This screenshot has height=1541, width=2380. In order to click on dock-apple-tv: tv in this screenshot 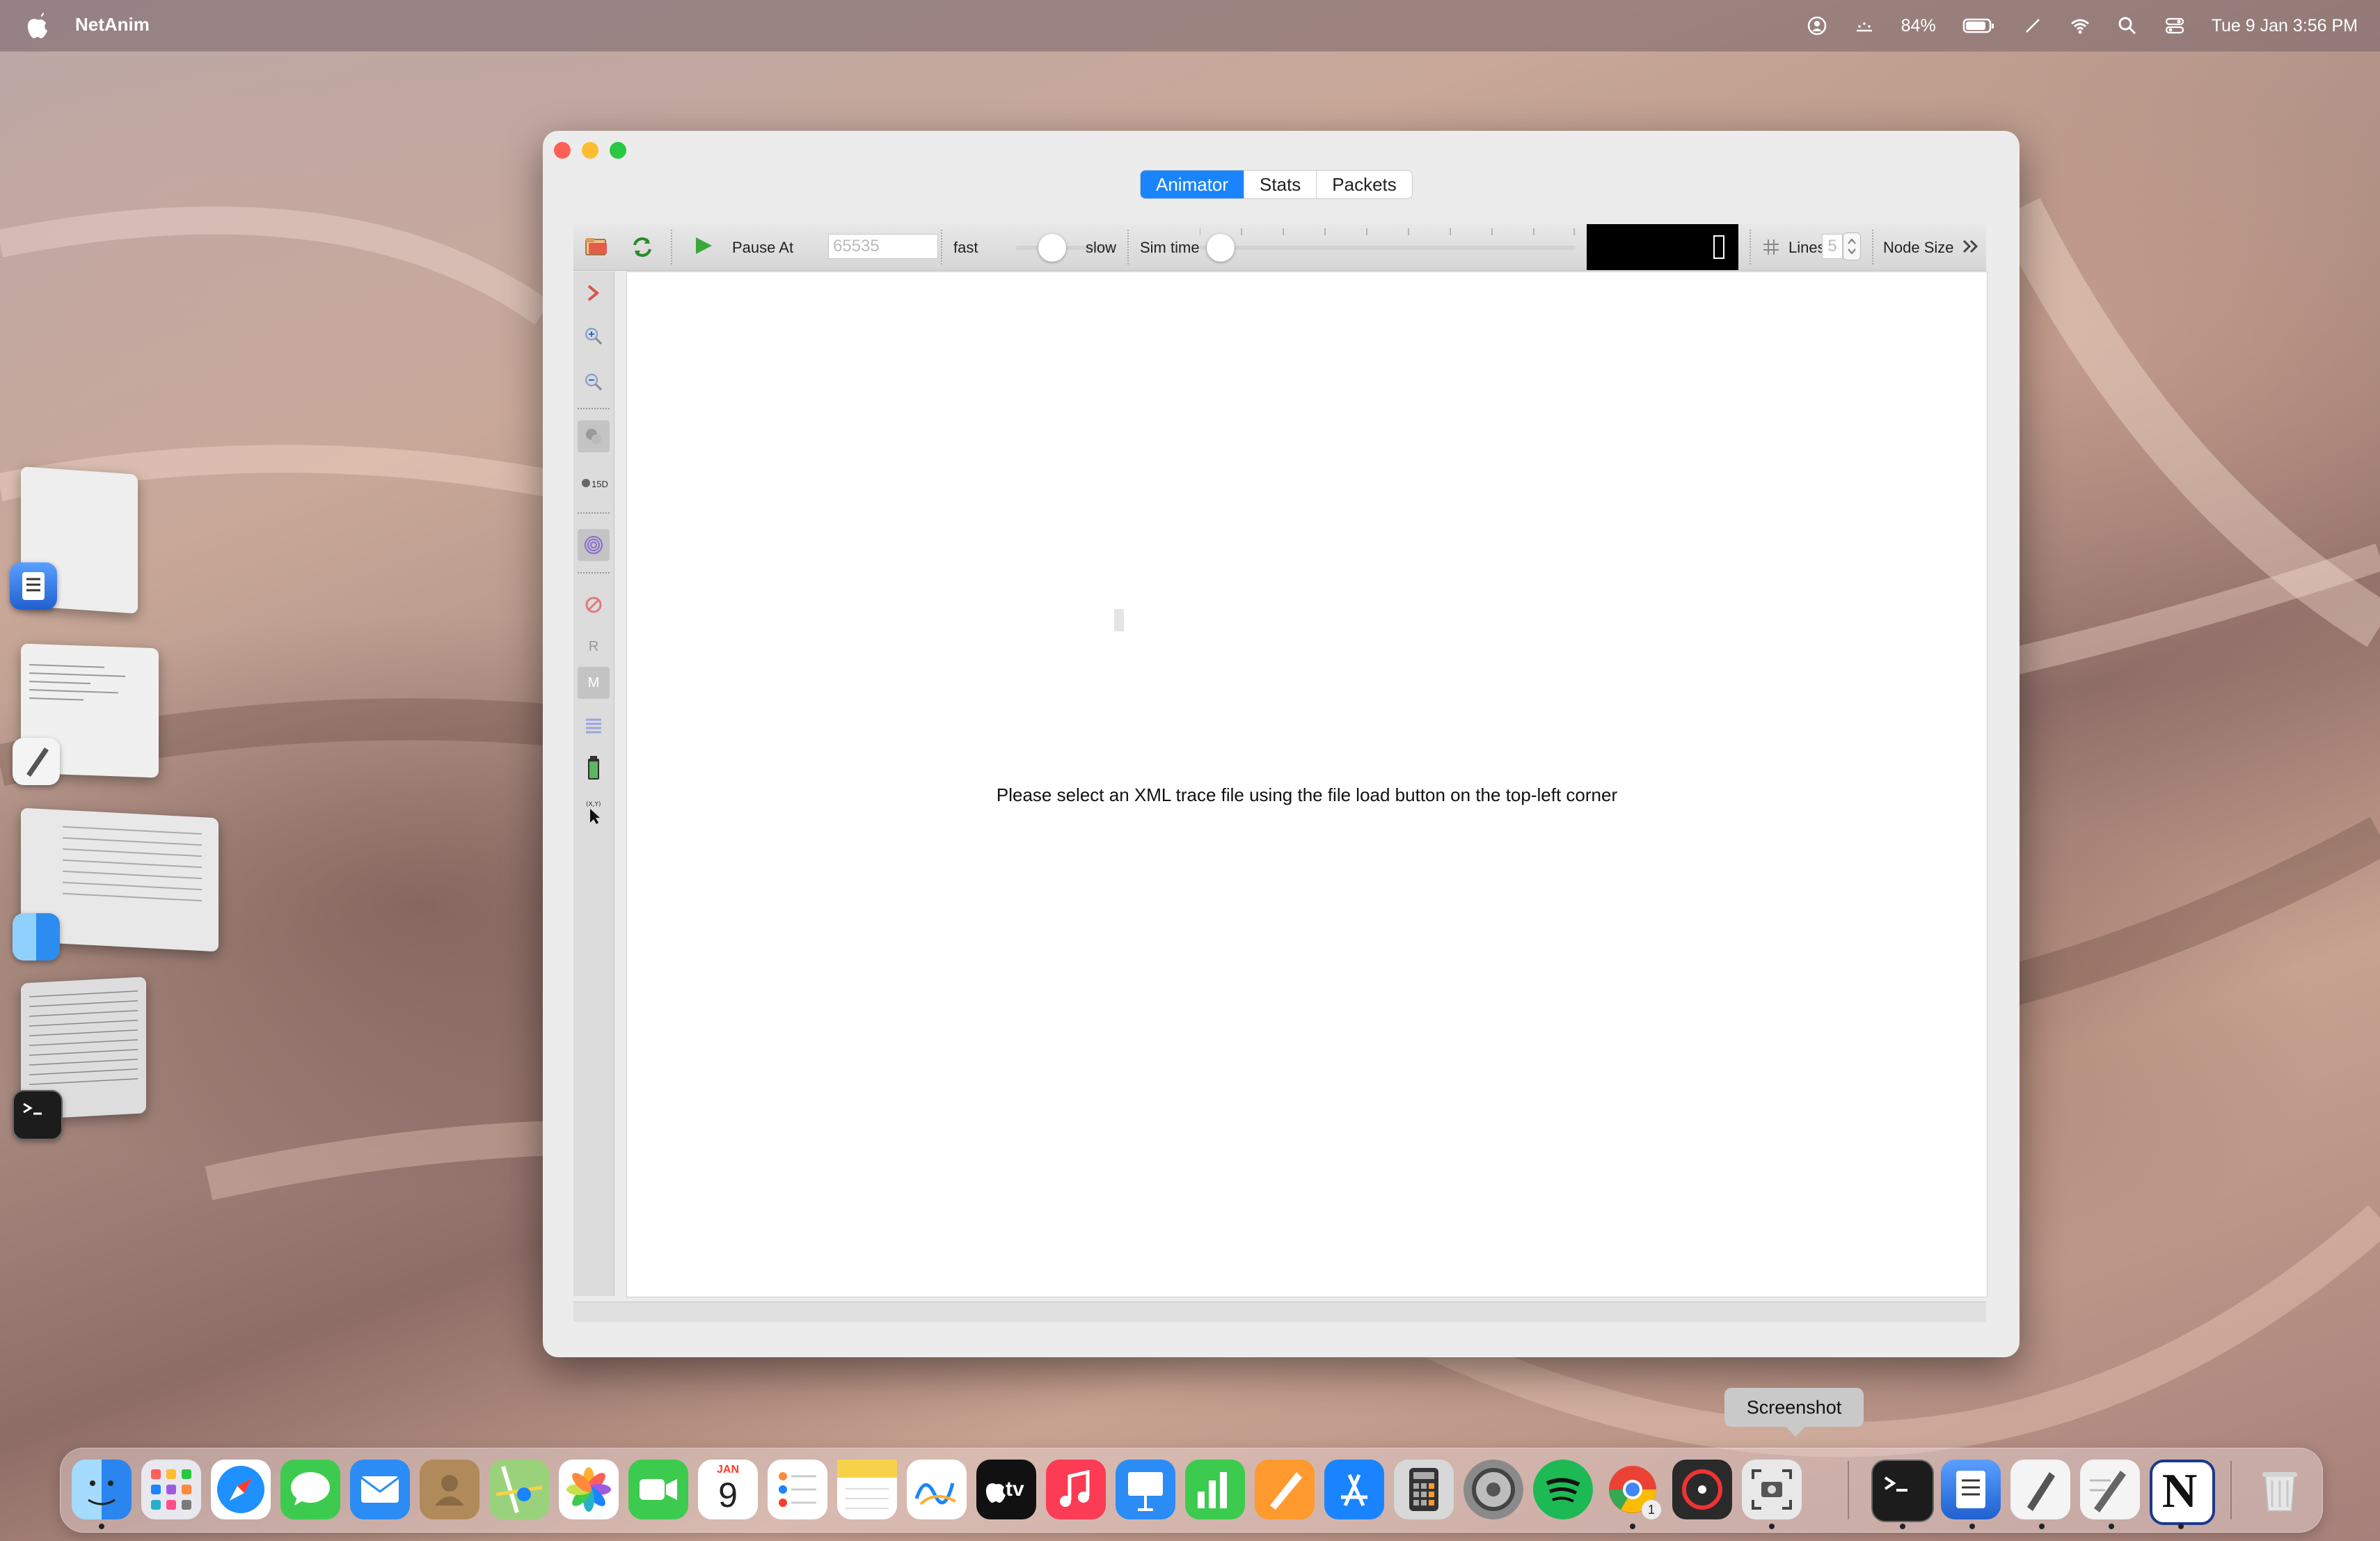, I will do `click(1006, 1489)`.